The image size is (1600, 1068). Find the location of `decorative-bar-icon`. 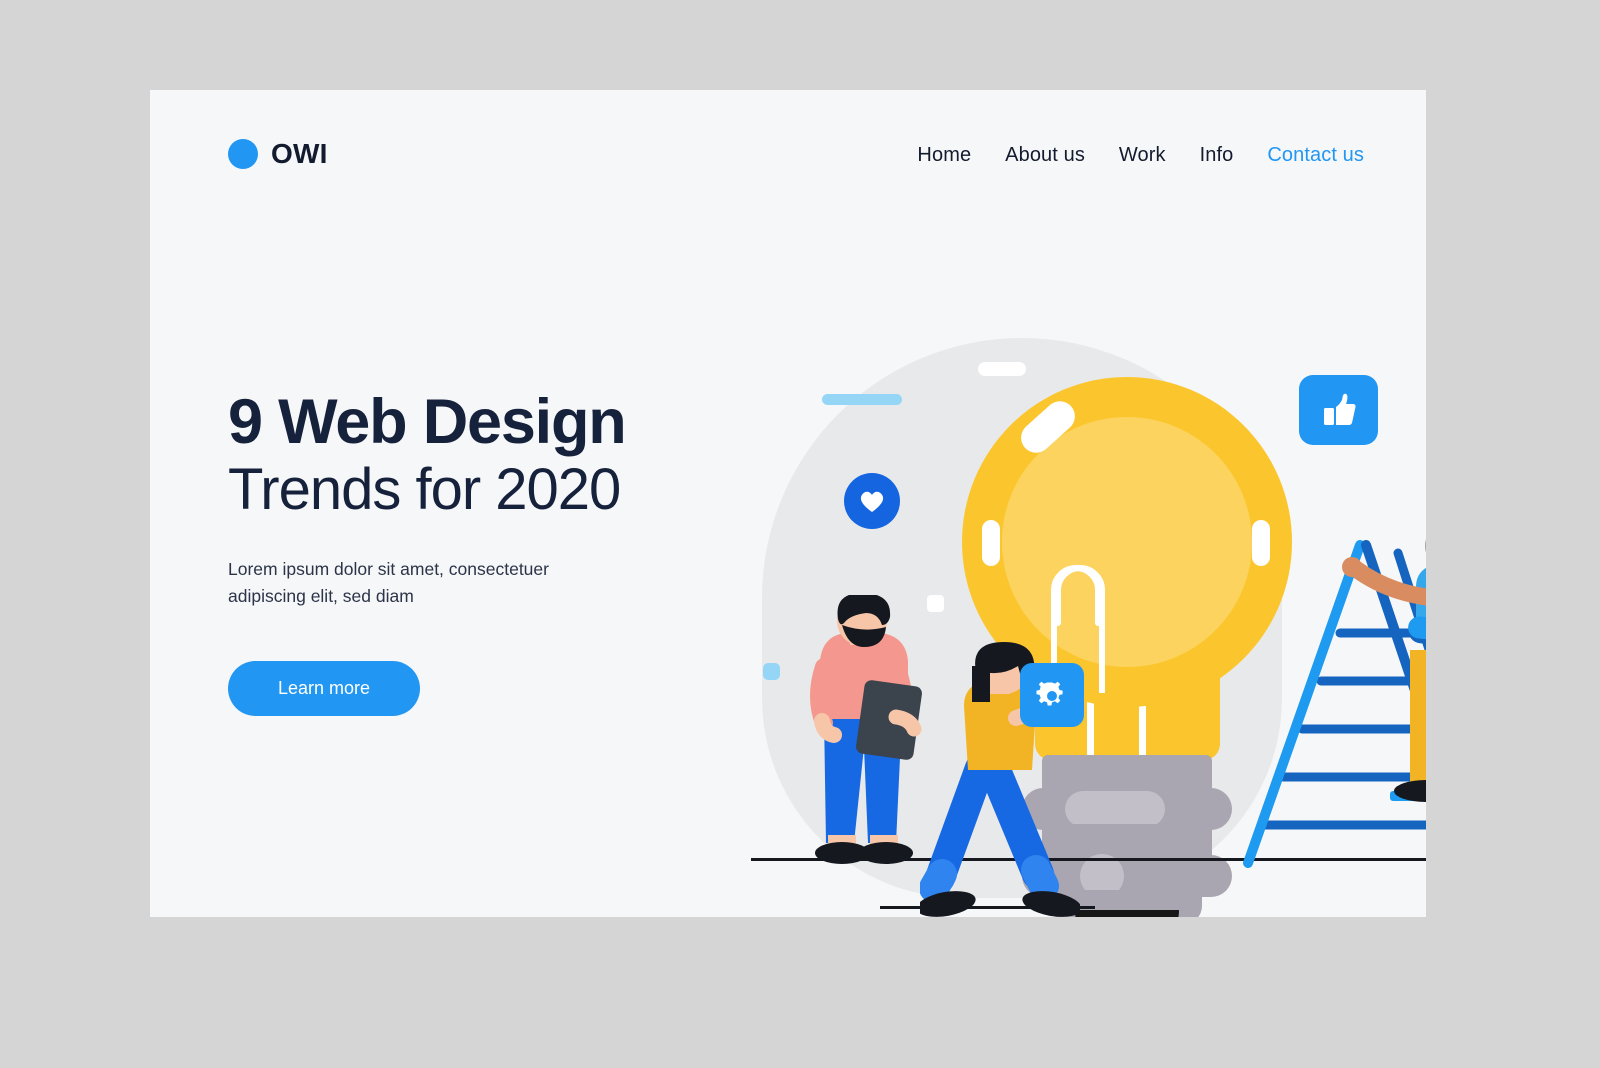

decorative-bar-icon is located at coordinates (862, 399).